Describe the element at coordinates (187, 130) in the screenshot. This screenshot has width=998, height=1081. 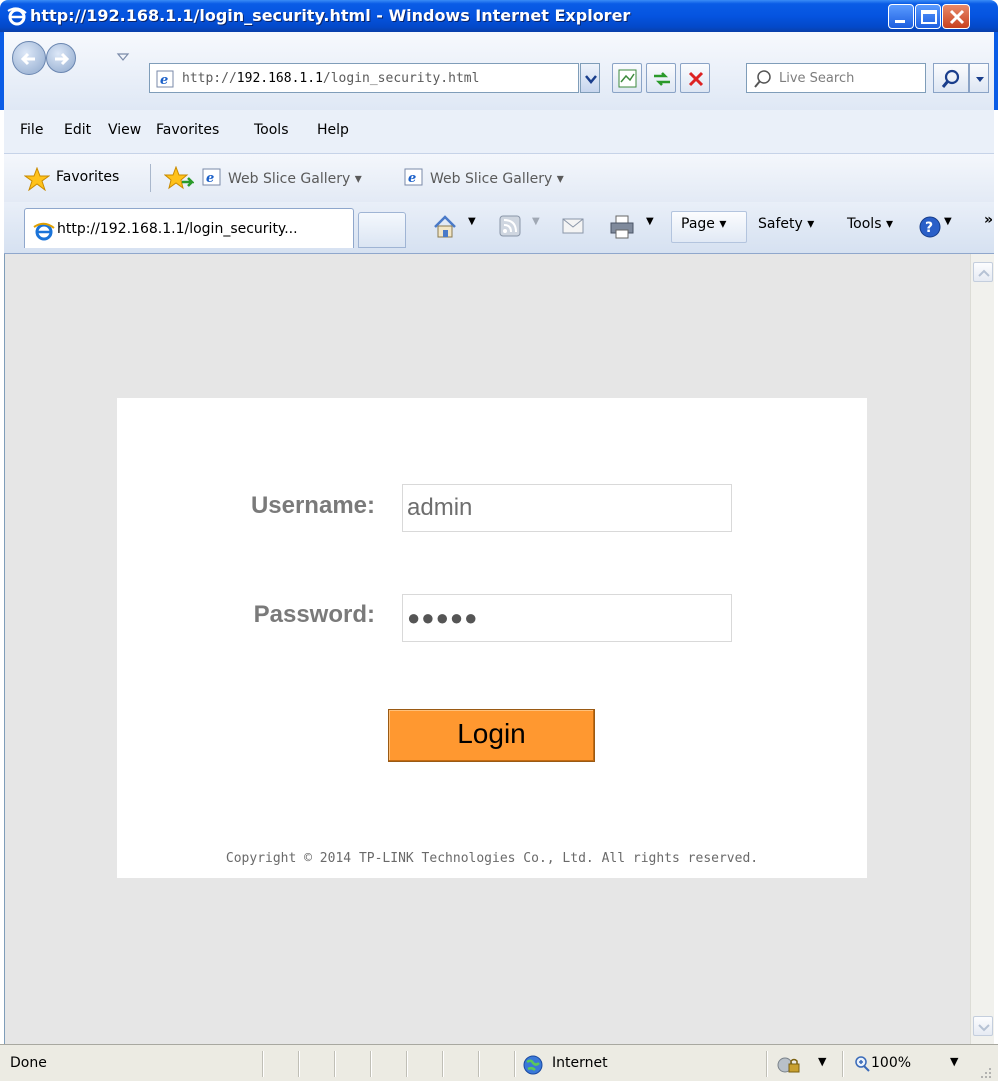
I see `menu-favorites: Favorites` at that location.